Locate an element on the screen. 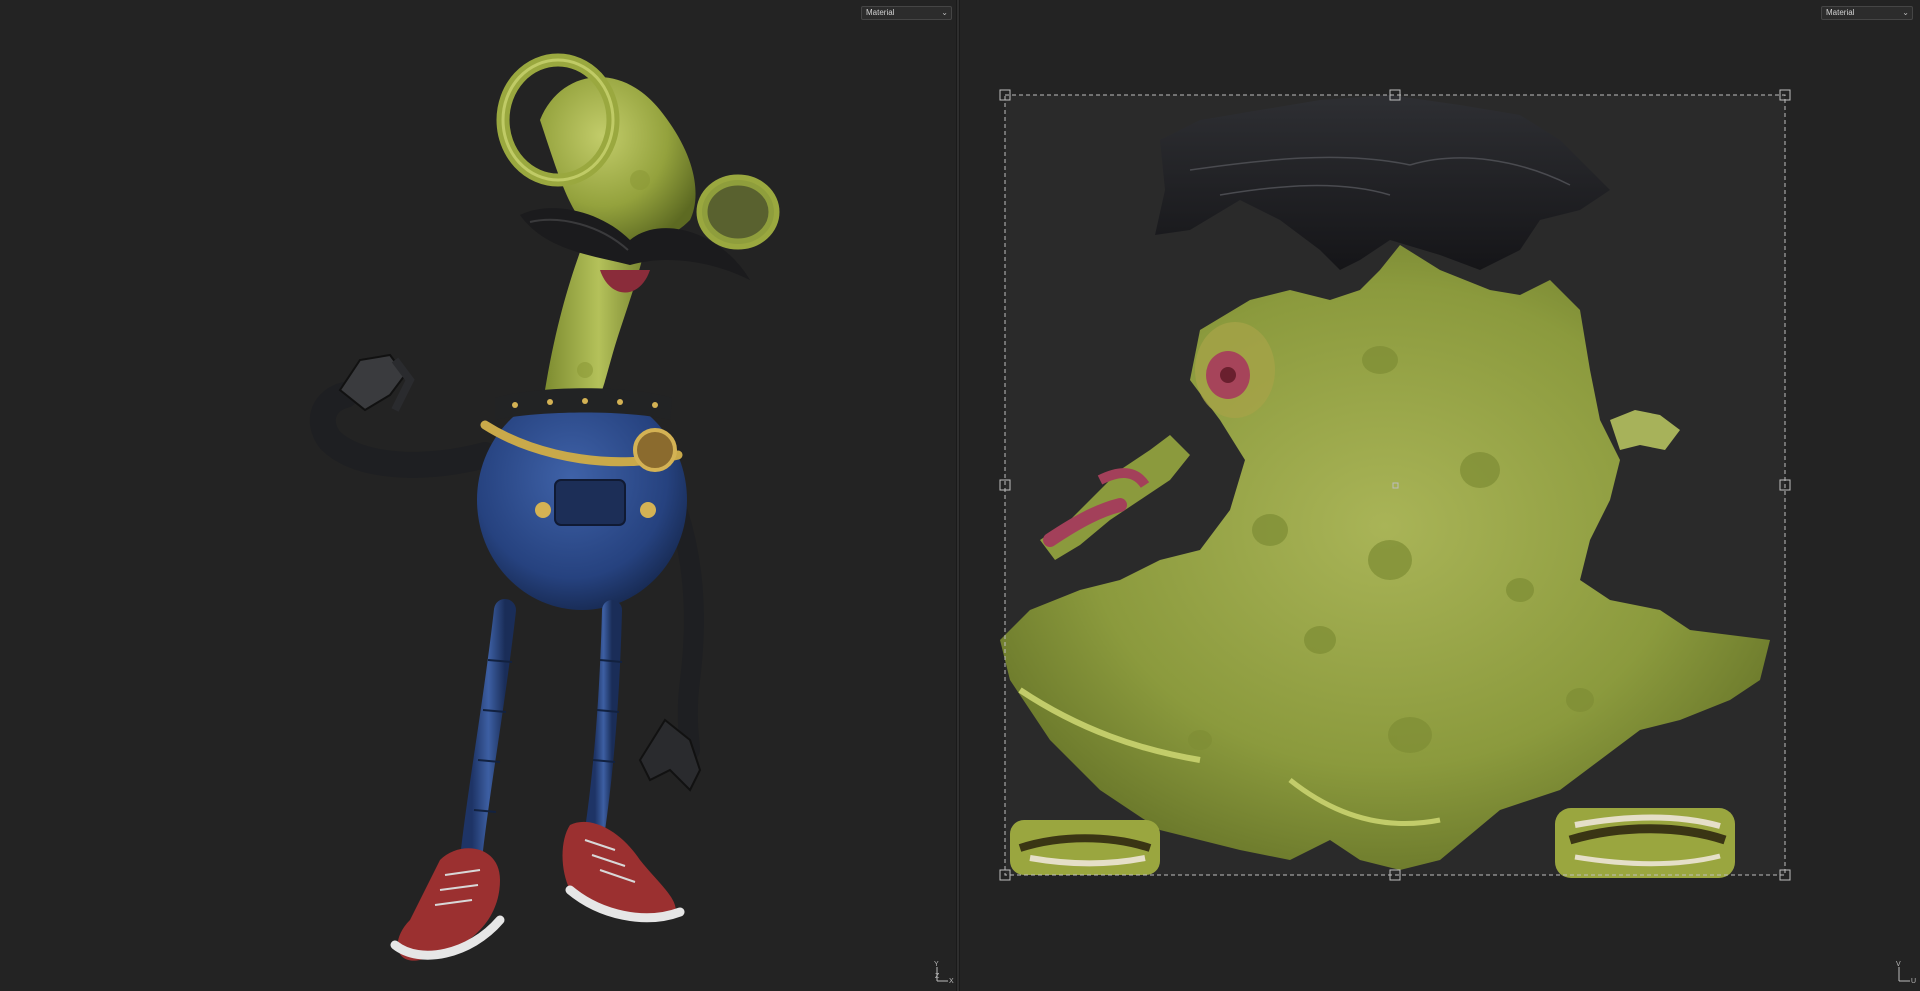  axis-label-y: Y is located at coordinates (936, 964).